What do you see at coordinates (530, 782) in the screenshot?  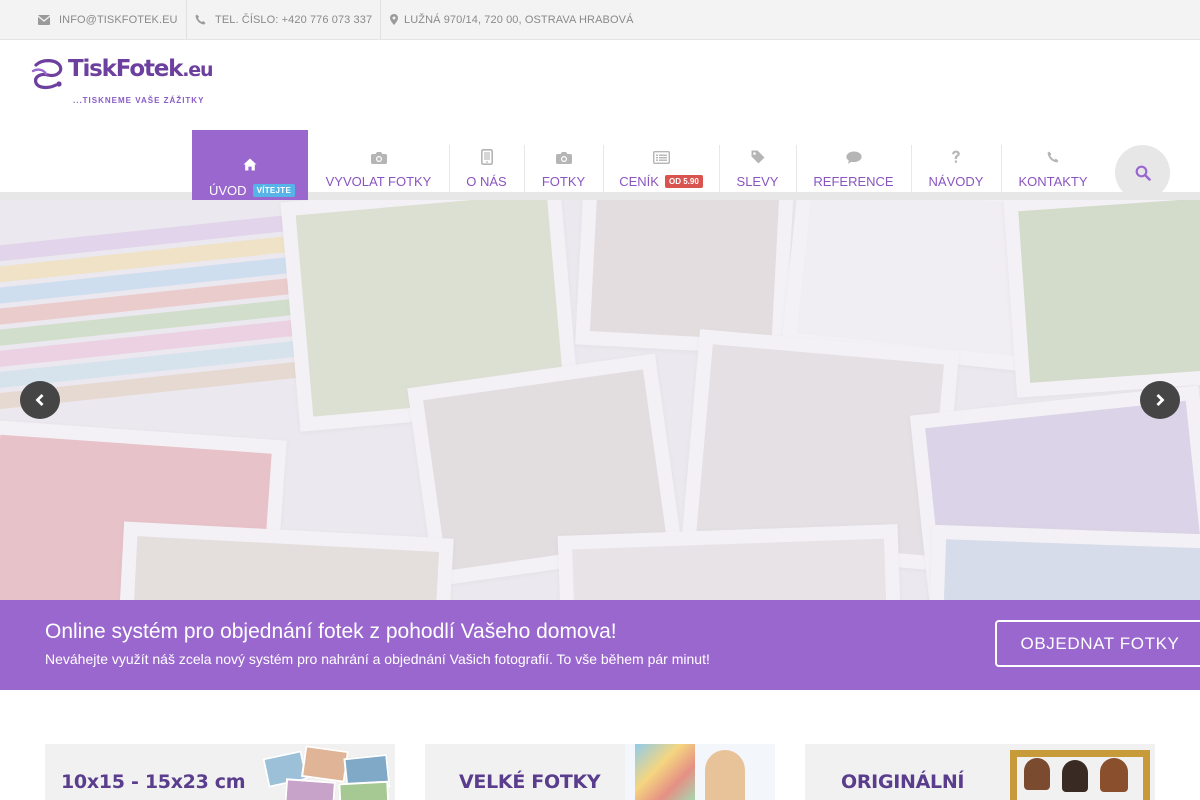 I see `card-title: VELKÉ FOTKY` at bounding box center [530, 782].